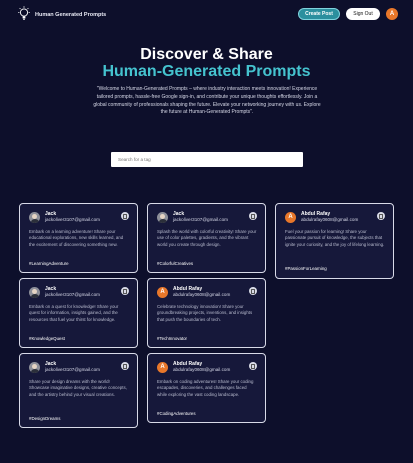 Image resolution: width=413 pixels, height=463 pixels. What do you see at coordinates (206, 71) in the screenshot?
I see `hero-subtitle: Human-Generated Prompts` at bounding box center [206, 71].